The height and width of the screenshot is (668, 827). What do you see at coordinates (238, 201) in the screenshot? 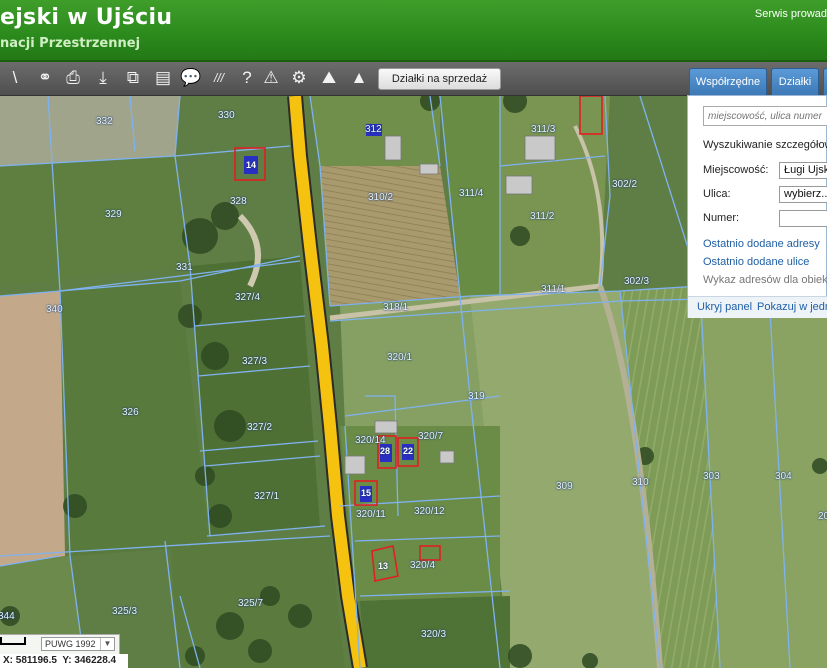
I see `parcel-number-label: 328` at bounding box center [238, 201].